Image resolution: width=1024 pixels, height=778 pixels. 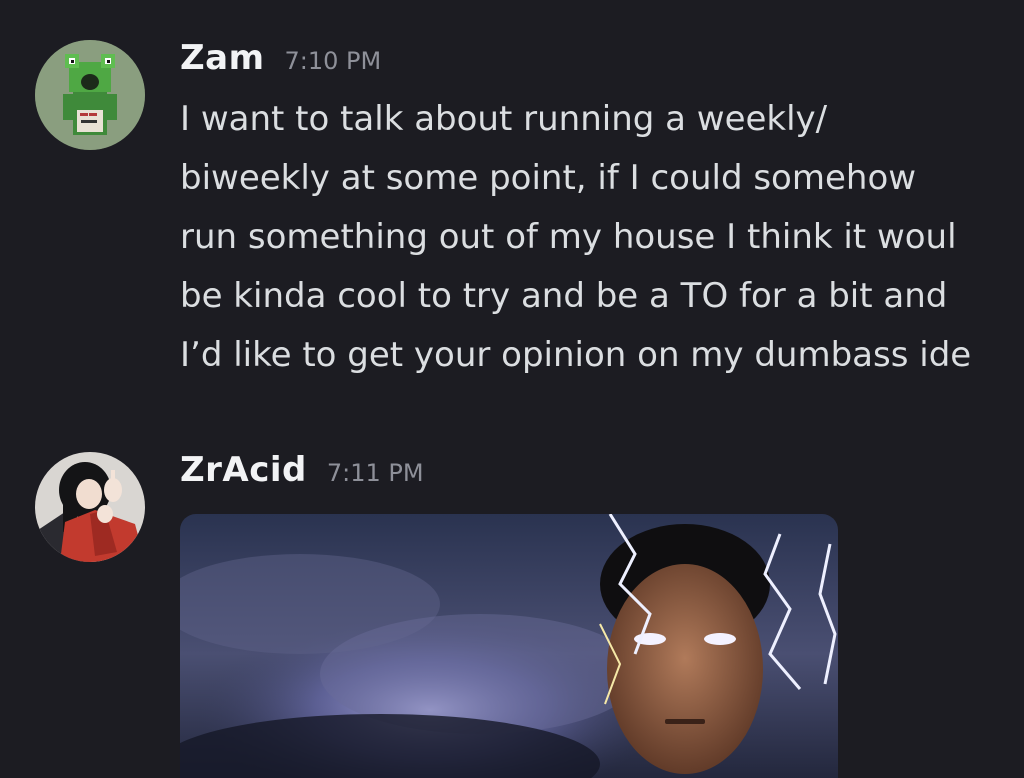 What do you see at coordinates (243, 470) in the screenshot?
I see `author-name: ZrAcid` at bounding box center [243, 470].